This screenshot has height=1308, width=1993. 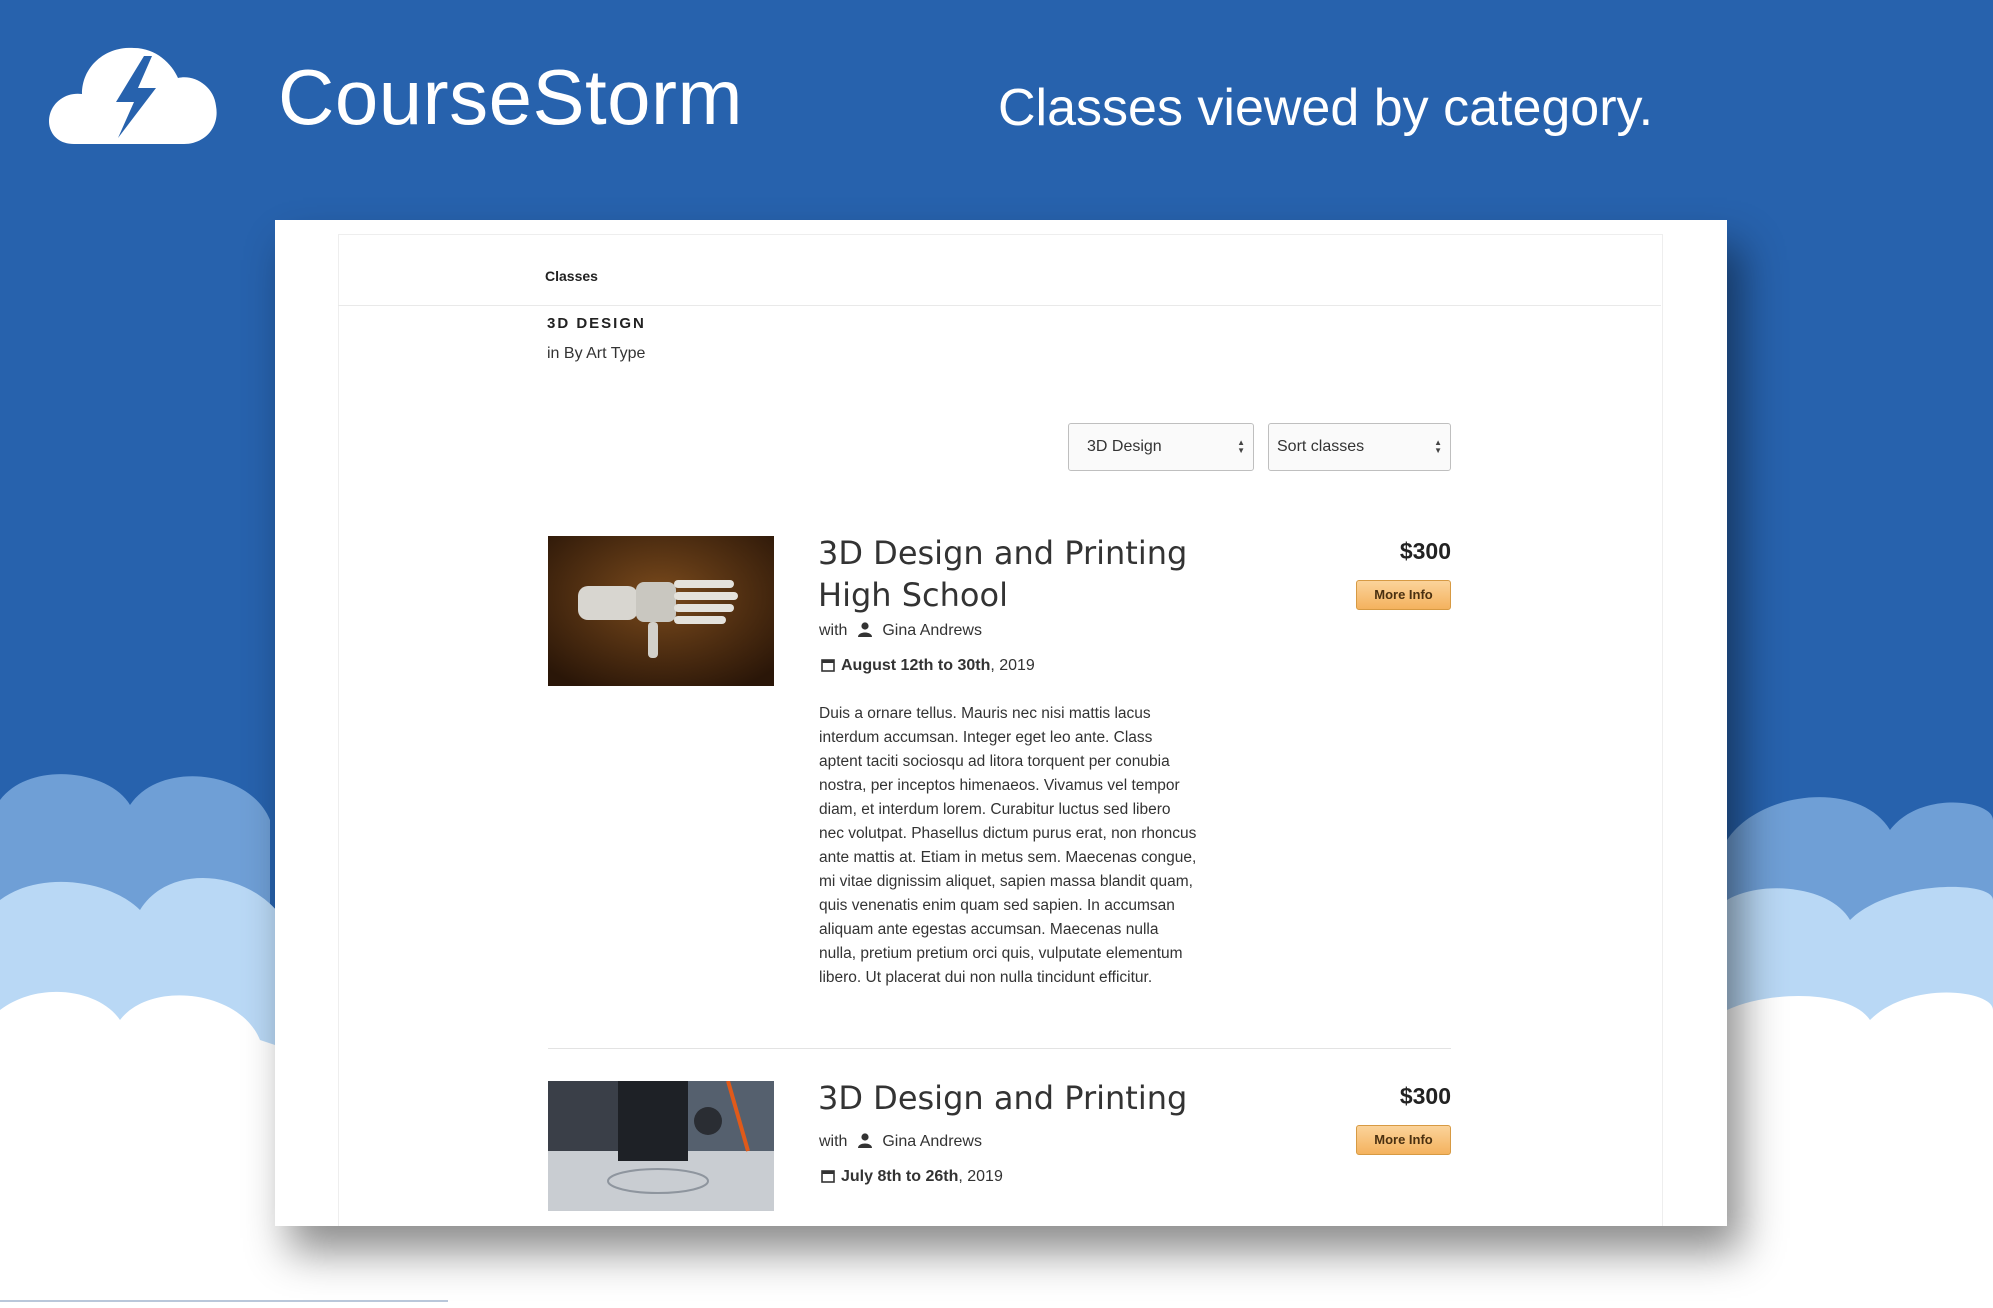 I want to click on dates-range: August 12th to 30th, so click(x=916, y=665).